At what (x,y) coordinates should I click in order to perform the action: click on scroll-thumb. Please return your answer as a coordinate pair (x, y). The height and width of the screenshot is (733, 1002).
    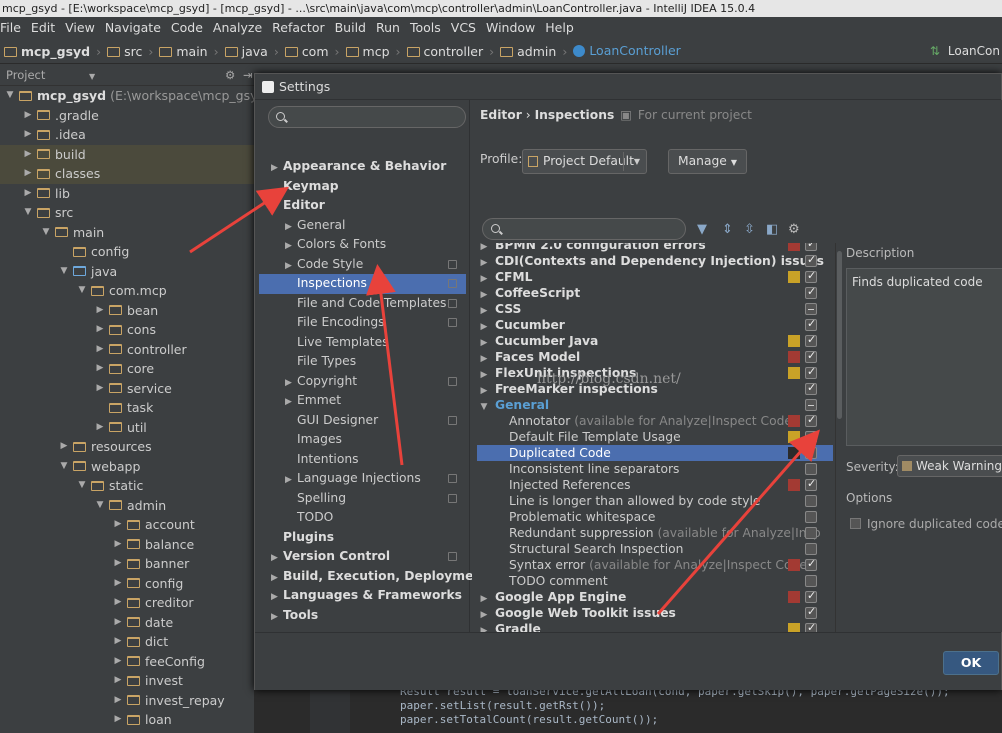
    Looking at the image, I should click on (839, 335).